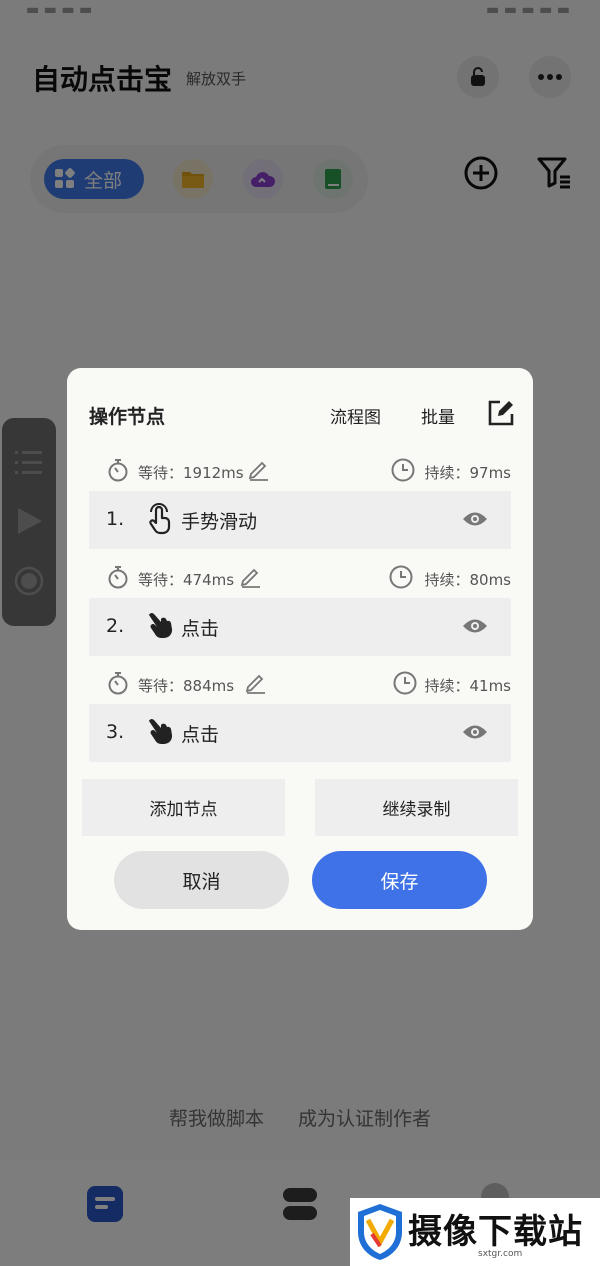  What do you see at coordinates (219, 522) in the screenshot?
I see `node-action: 手势滑动` at bounding box center [219, 522].